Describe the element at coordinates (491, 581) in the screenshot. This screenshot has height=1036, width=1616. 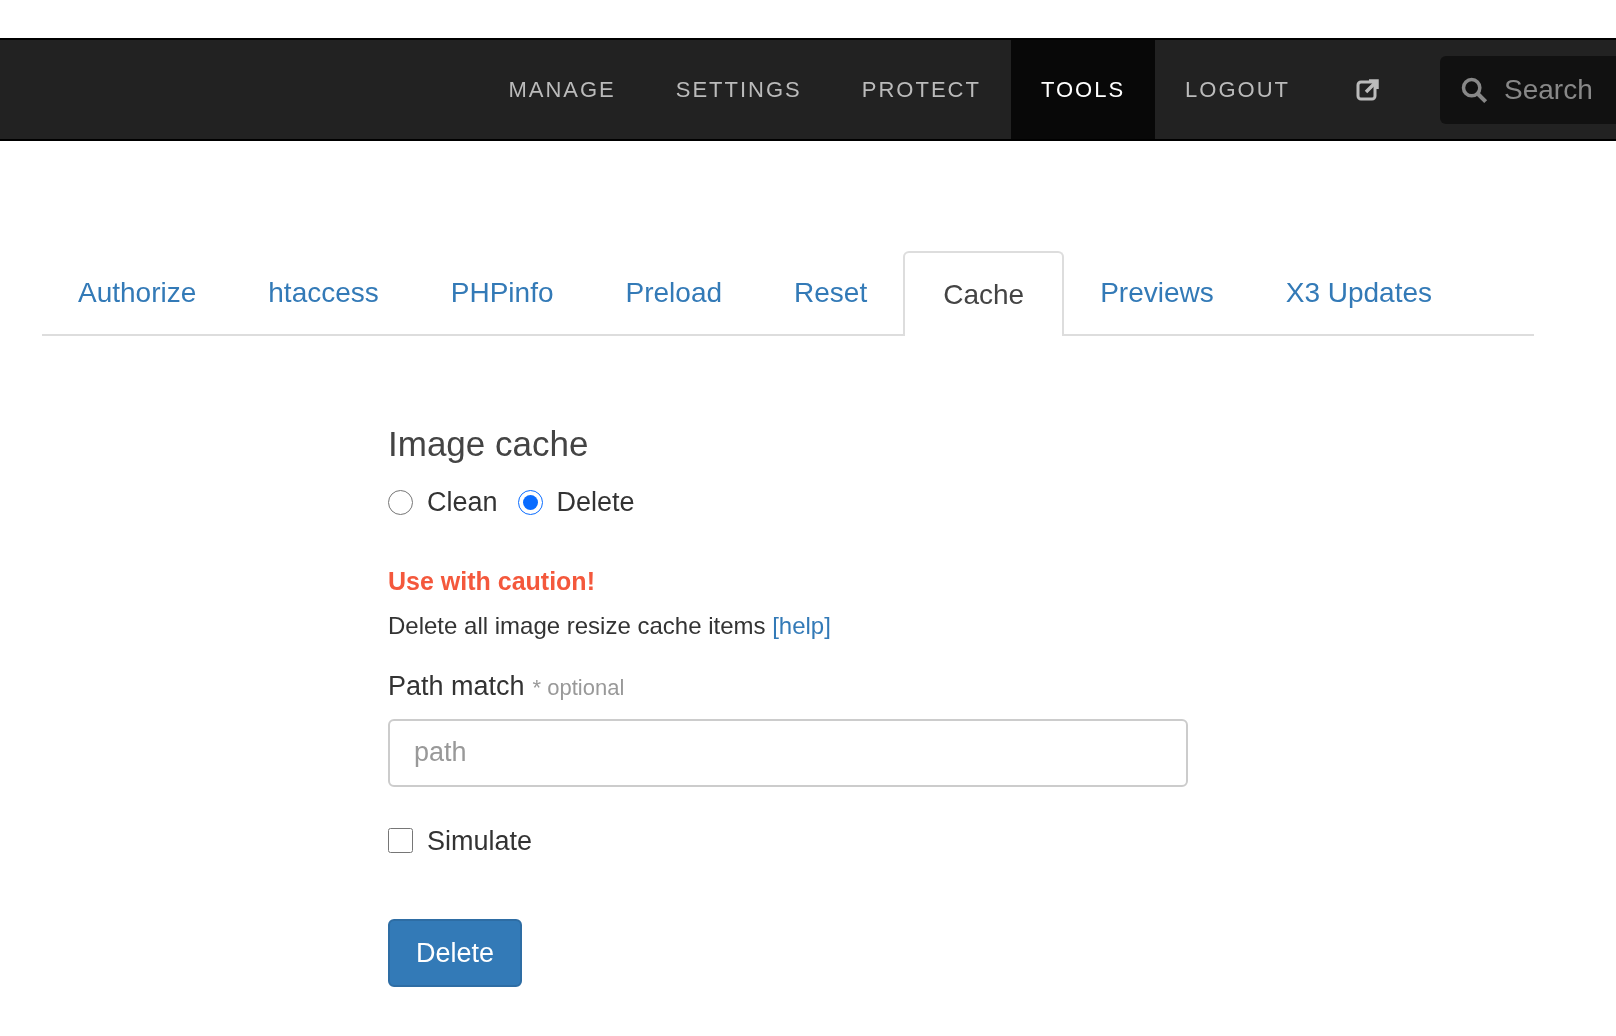
I see `warning-text: Use with caution!` at that location.